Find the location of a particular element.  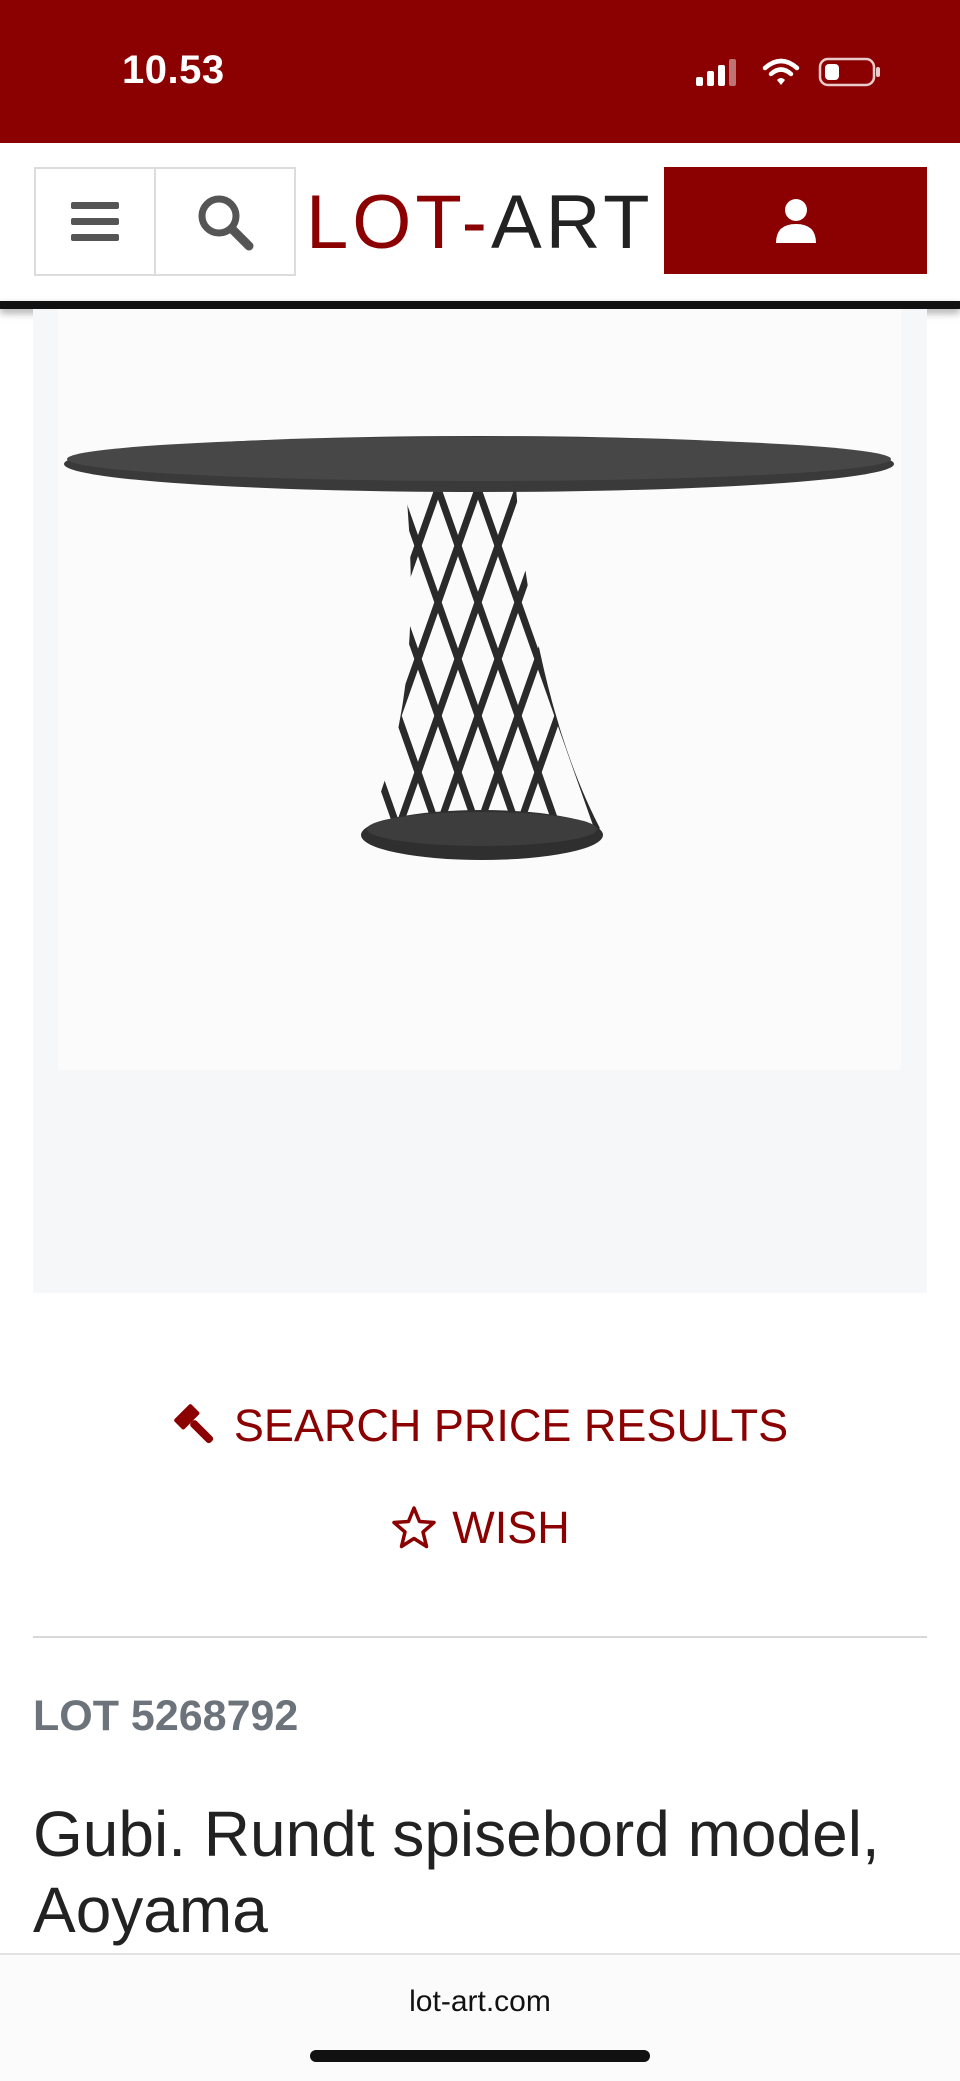

battery-icon is located at coordinates (849, 72).